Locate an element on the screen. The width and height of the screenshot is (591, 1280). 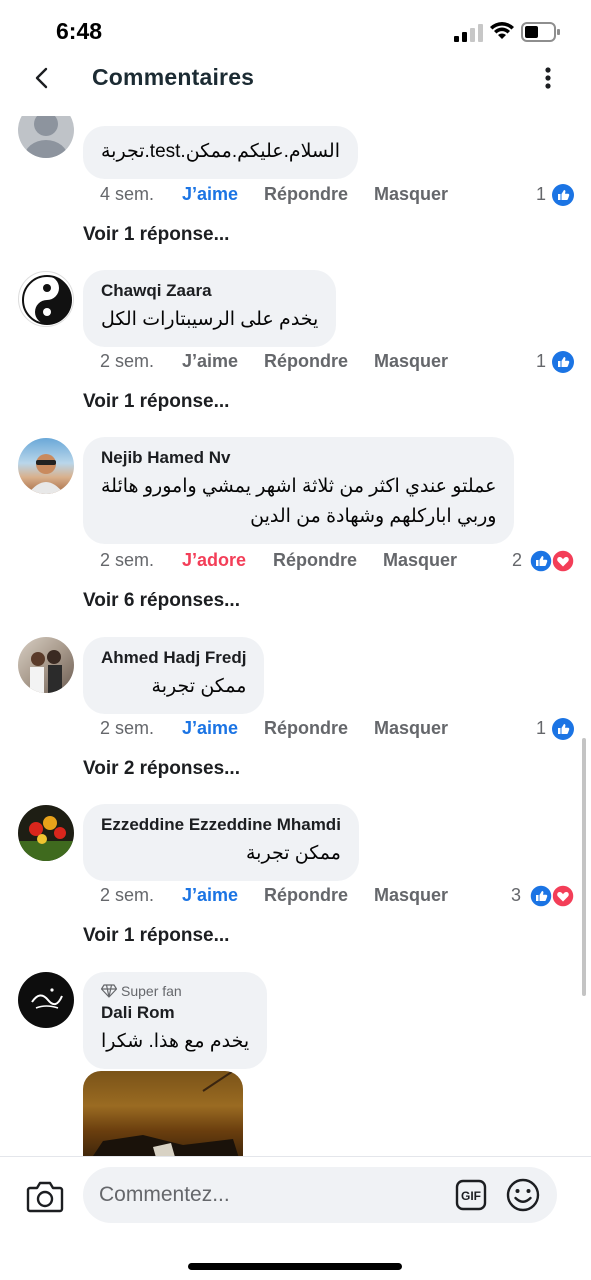
diamond-icon is located at coordinates (109, 991).